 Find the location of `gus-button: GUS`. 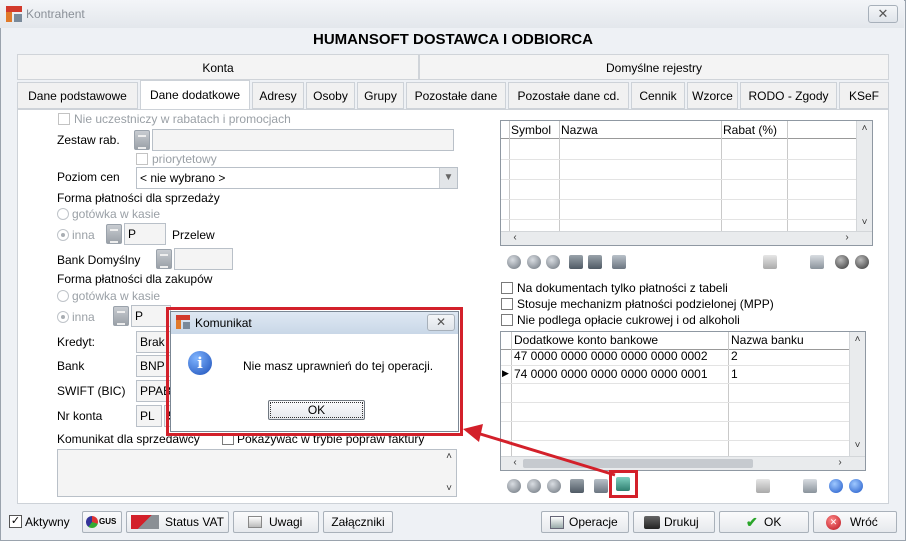

gus-button: GUS is located at coordinates (102, 522).